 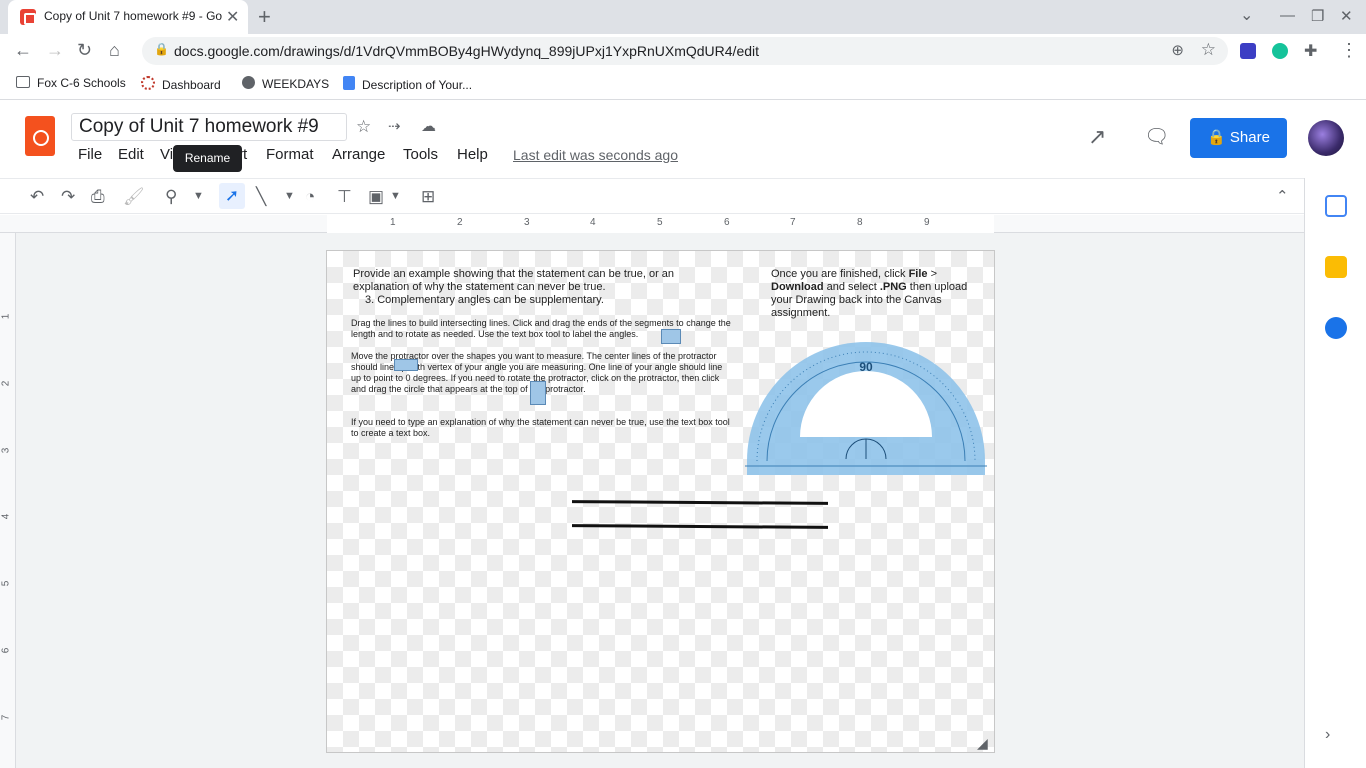 I want to click on browser-tab: Copy of Unit 7 homework #9 - Go ✕, so click(x=128, y=17).